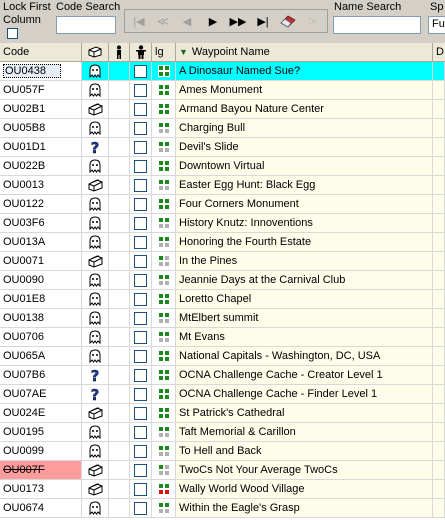 The height and width of the screenshot is (520, 445). What do you see at coordinates (377, 25) in the screenshot?
I see `name-search-input` at bounding box center [377, 25].